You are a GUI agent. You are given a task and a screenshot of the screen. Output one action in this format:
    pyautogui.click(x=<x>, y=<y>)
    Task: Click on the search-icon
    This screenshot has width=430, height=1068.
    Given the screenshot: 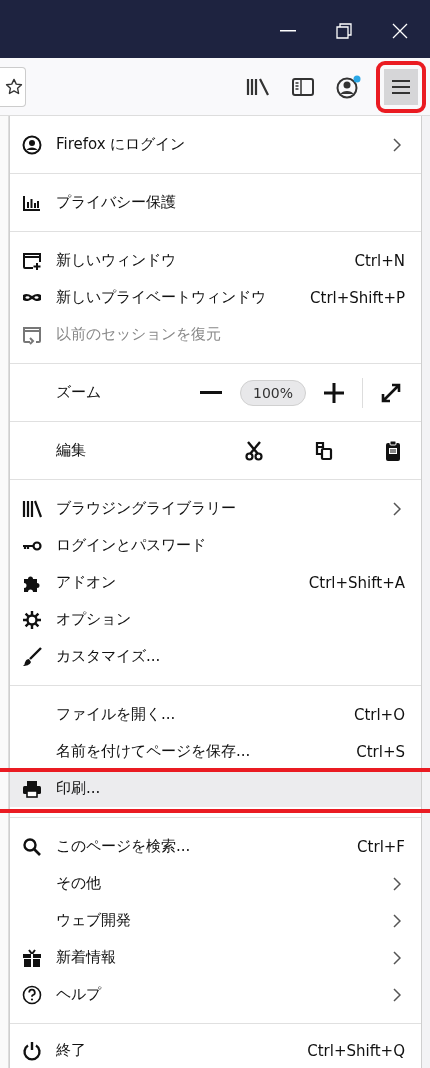 What is the action you would take?
    pyautogui.click(x=32, y=846)
    